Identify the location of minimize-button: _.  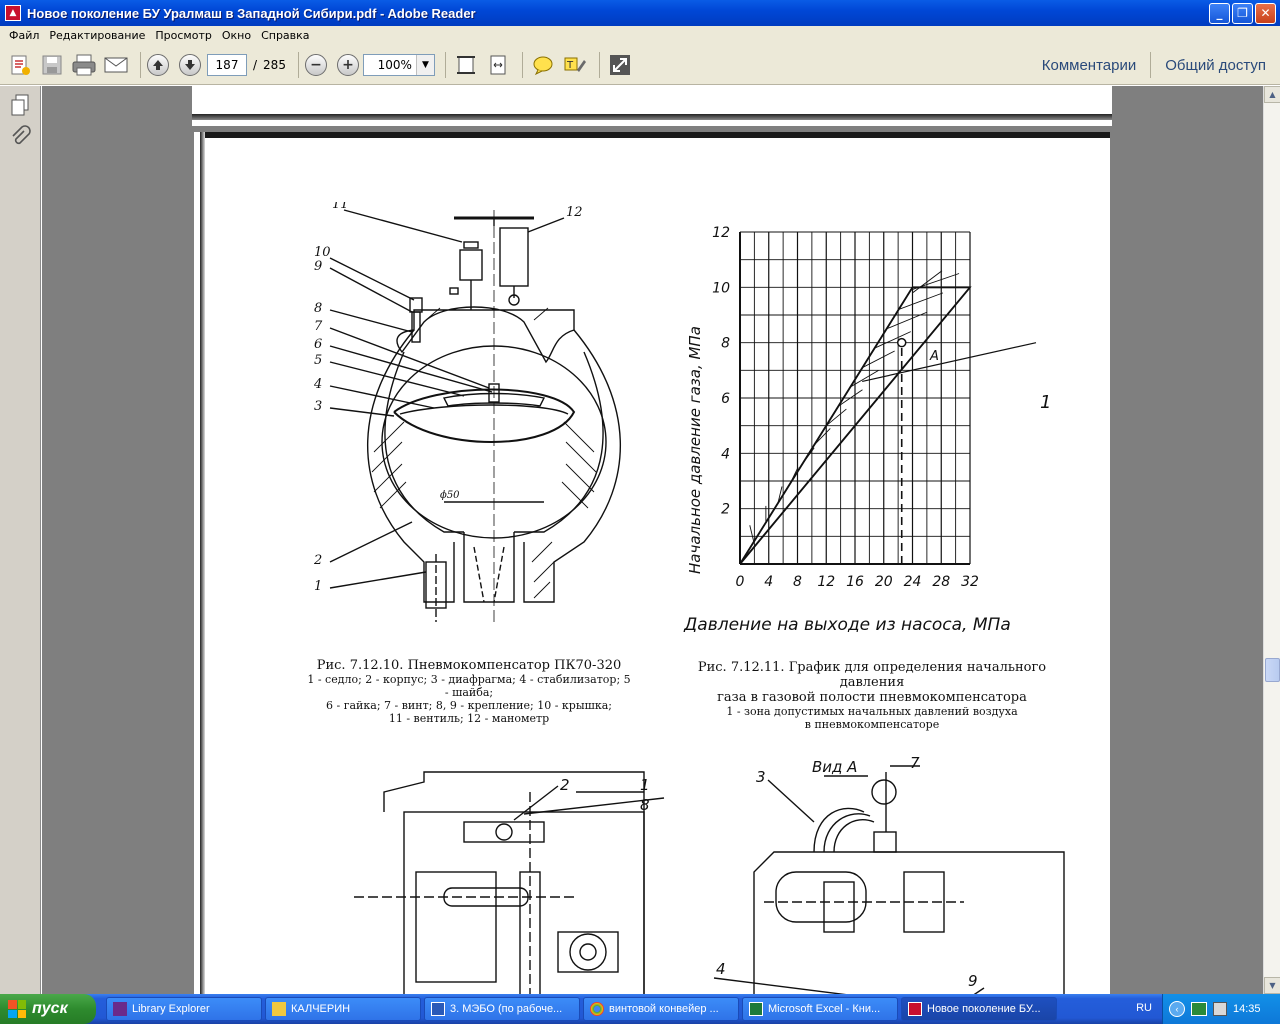
(1219, 13).